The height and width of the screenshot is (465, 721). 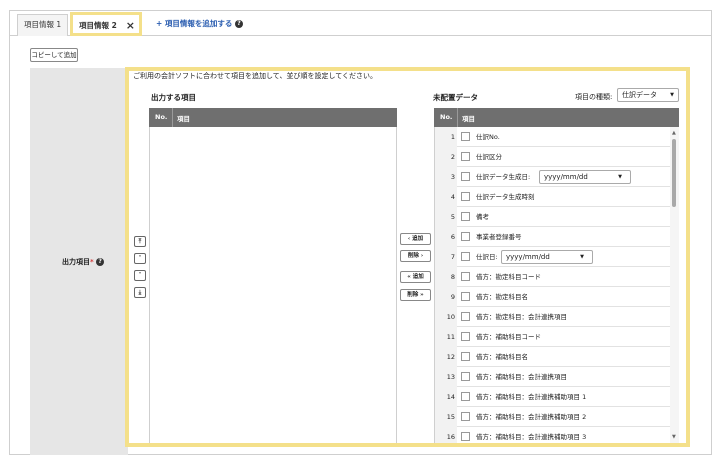 I want to click on list-item: 9 借方：勘定科目名, so click(x=553, y=297).